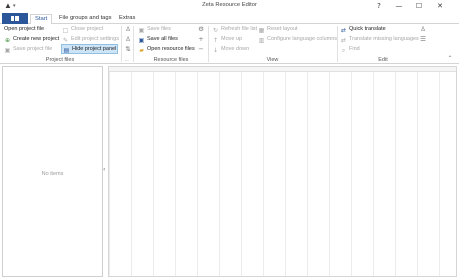 The width and height of the screenshot is (459, 280). I want to click on move-up-label: Move up, so click(232, 39).